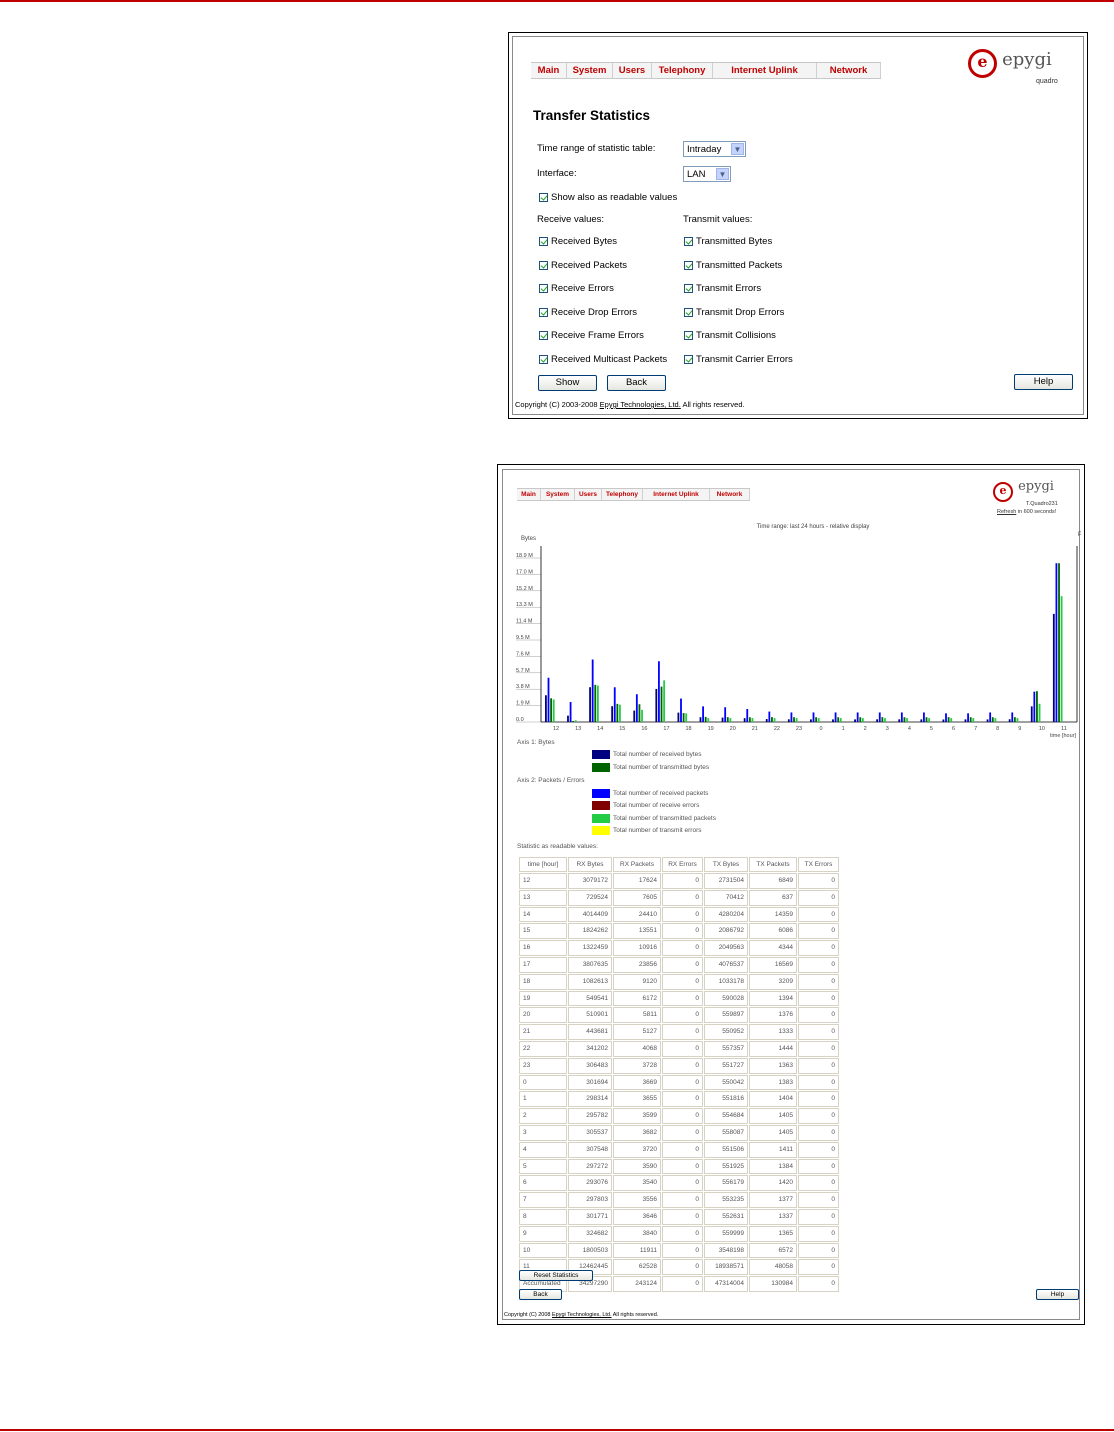 This screenshot has width=1114, height=1432. Describe the element at coordinates (1026, 512) in the screenshot. I see `refresh-notice: Refresh in 600 seconds!` at that location.